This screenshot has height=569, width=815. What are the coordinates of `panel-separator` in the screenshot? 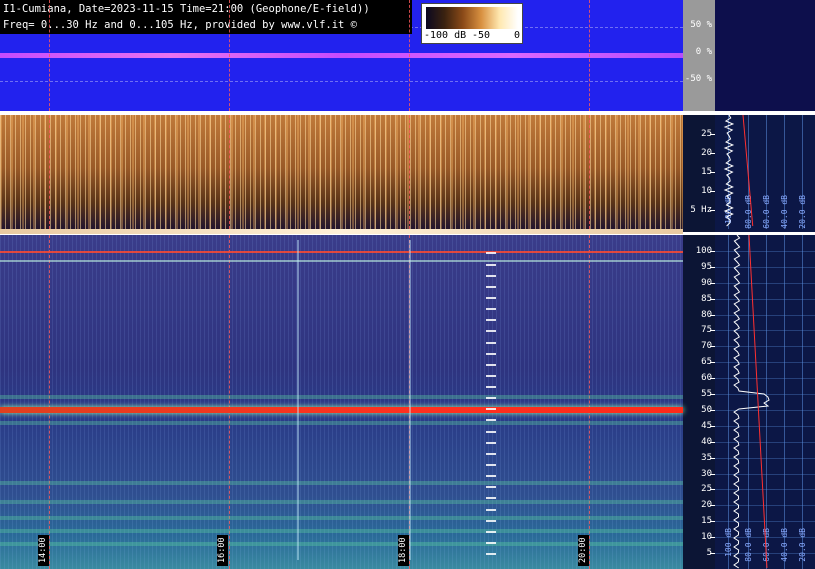 It's located at (341, 231).